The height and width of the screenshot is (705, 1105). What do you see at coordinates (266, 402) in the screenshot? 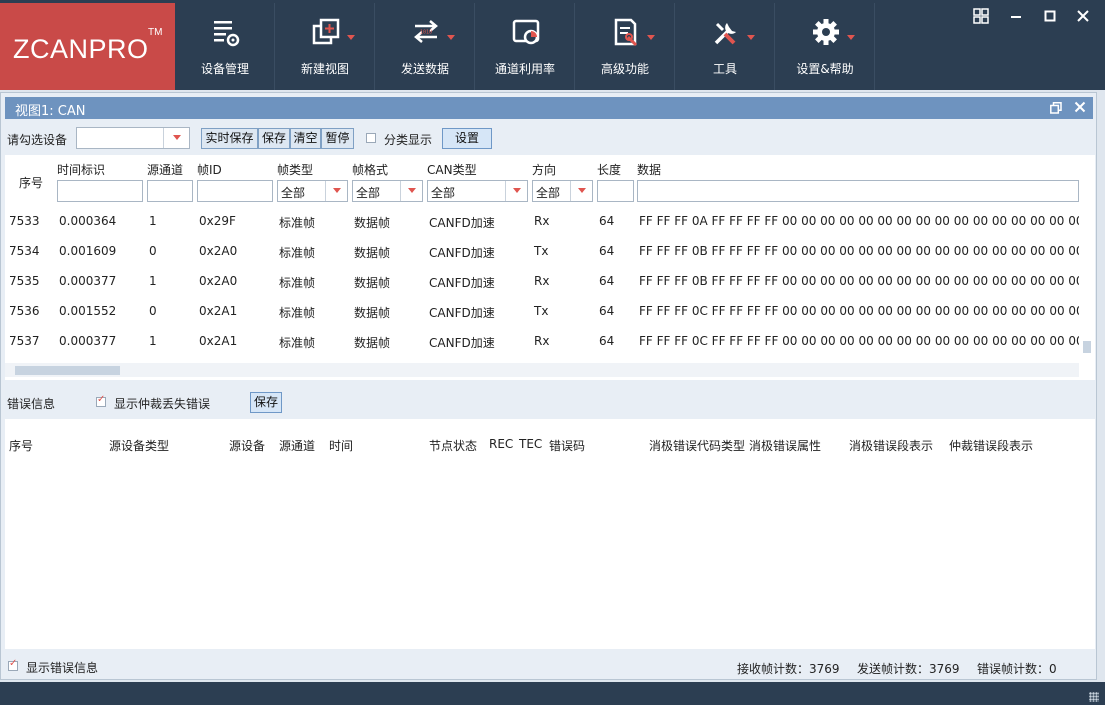
I see `error-save-button: 保存` at bounding box center [266, 402].